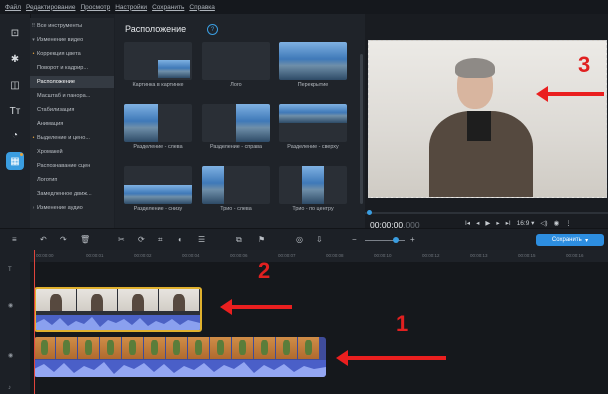 The width and height of the screenshot is (608, 394). What do you see at coordinates (467, 223) in the screenshot?
I see `go-to-start-icon: I◂` at bounding box center [467, 223].